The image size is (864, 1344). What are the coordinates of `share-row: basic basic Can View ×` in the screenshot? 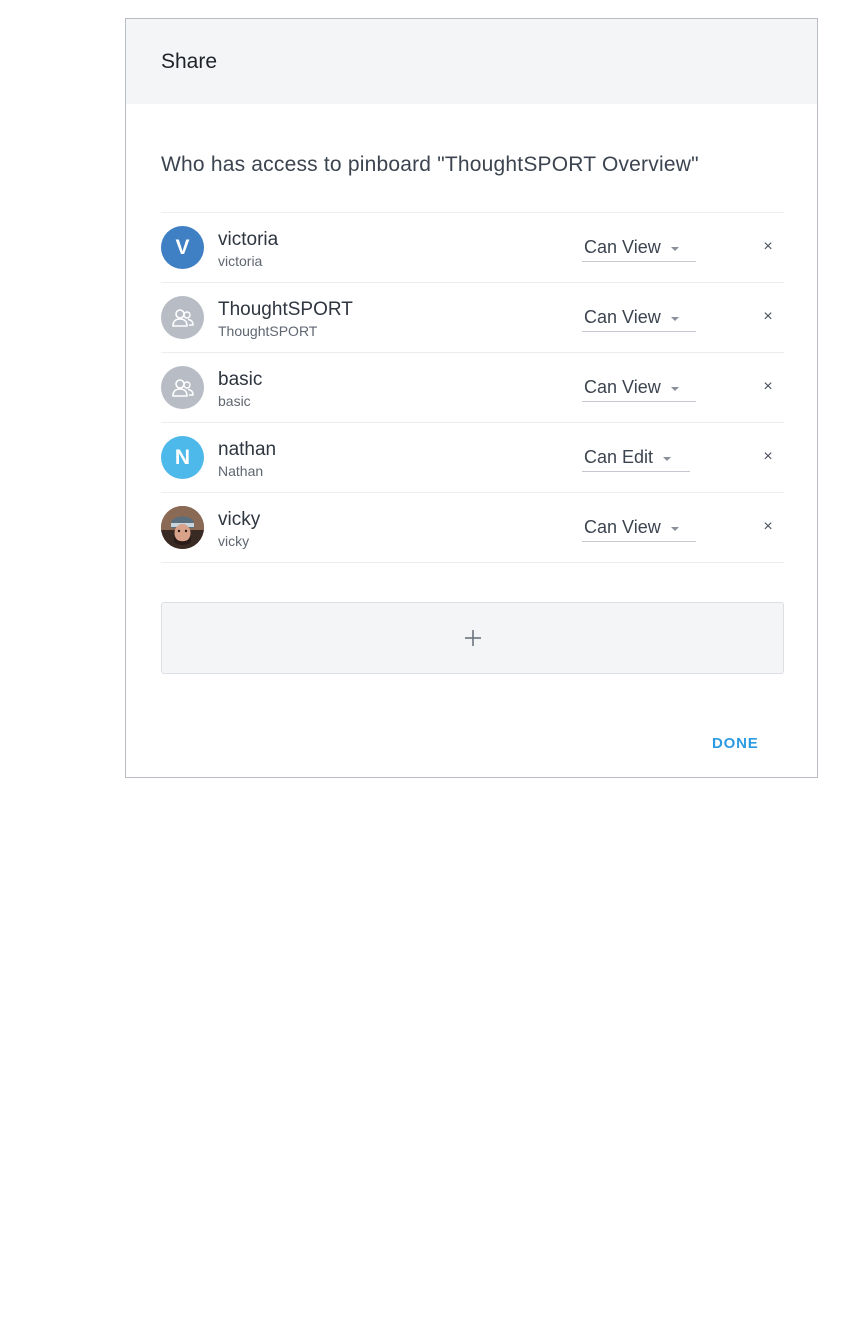 It's located at (472, 388).